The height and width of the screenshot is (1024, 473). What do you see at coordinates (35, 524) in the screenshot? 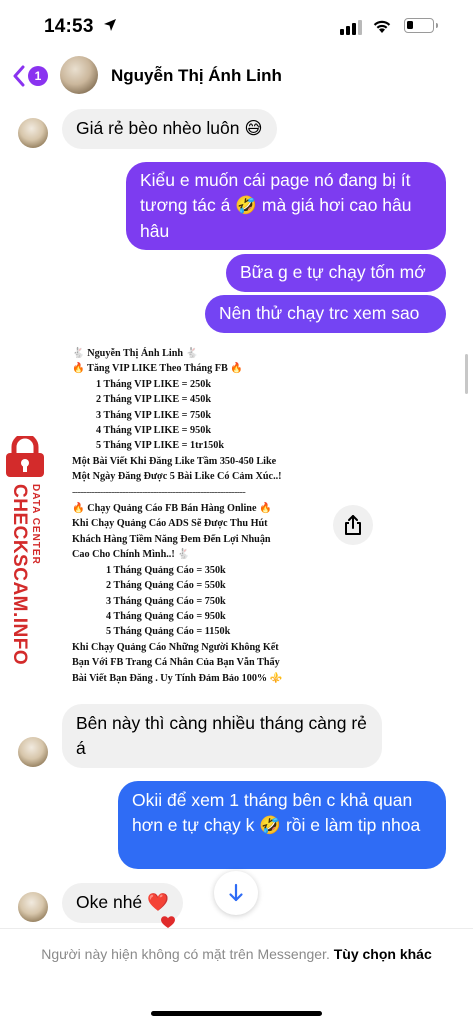
I see `watermark-sub: DATA CENTER` at bounding box center [35, 524].